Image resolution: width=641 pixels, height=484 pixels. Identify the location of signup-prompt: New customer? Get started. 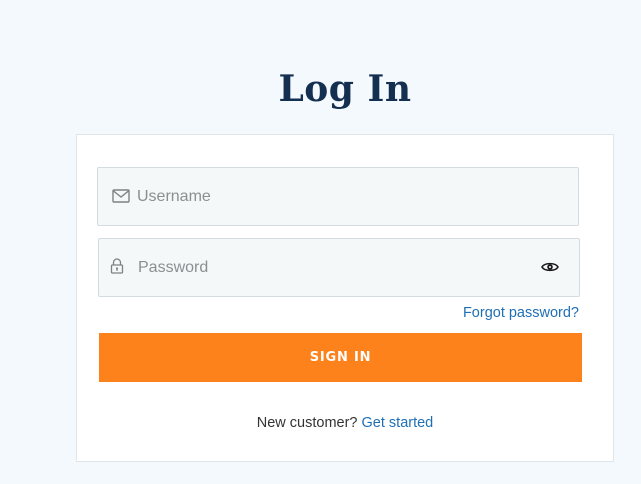
(320, 423).